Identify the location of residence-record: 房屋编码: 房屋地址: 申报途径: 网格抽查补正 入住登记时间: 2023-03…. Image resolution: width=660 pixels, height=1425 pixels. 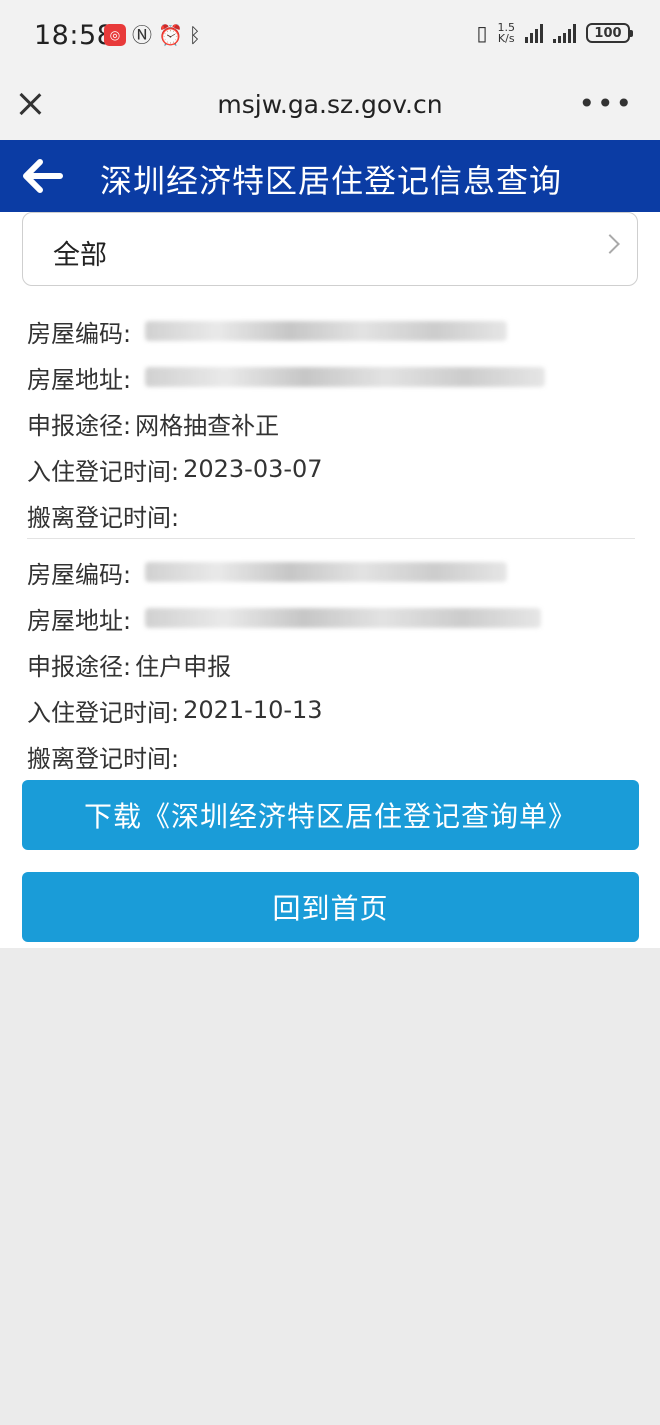
(332, 423).